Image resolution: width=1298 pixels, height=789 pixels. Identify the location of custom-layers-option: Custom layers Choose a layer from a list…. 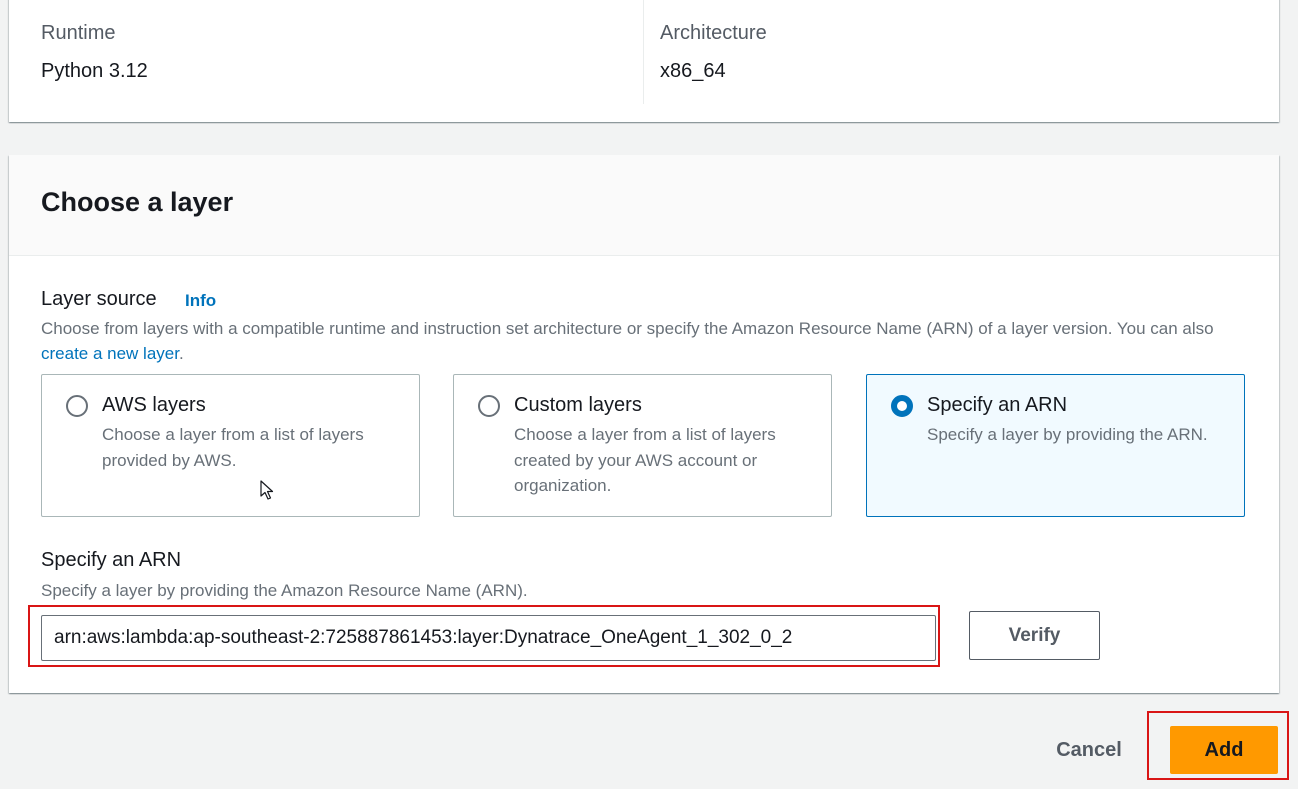
(642, 445).